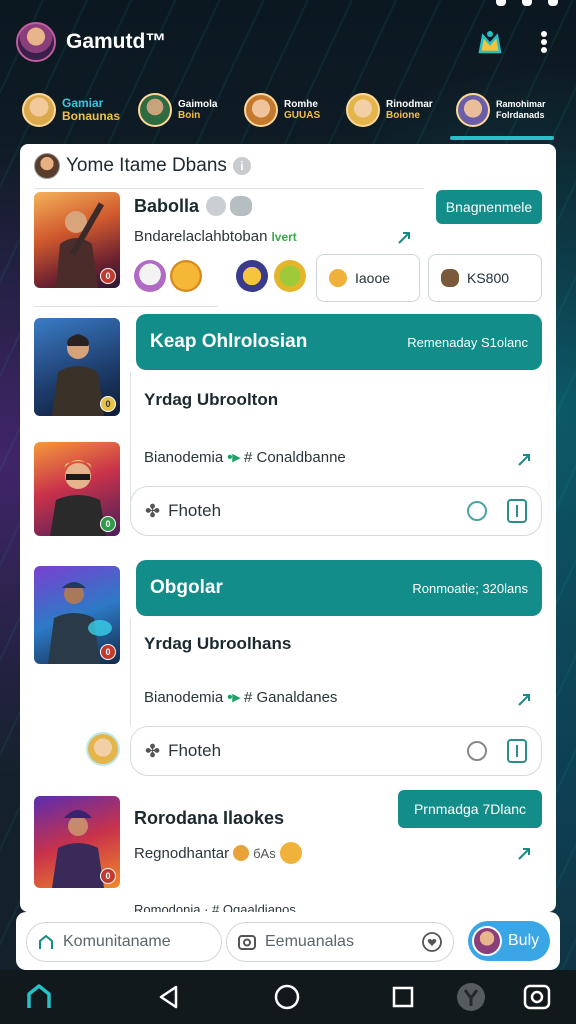 Image resolution: width=576 pixels, height=1024 pixels. I want to click on app-avatar, so click(36, 42).